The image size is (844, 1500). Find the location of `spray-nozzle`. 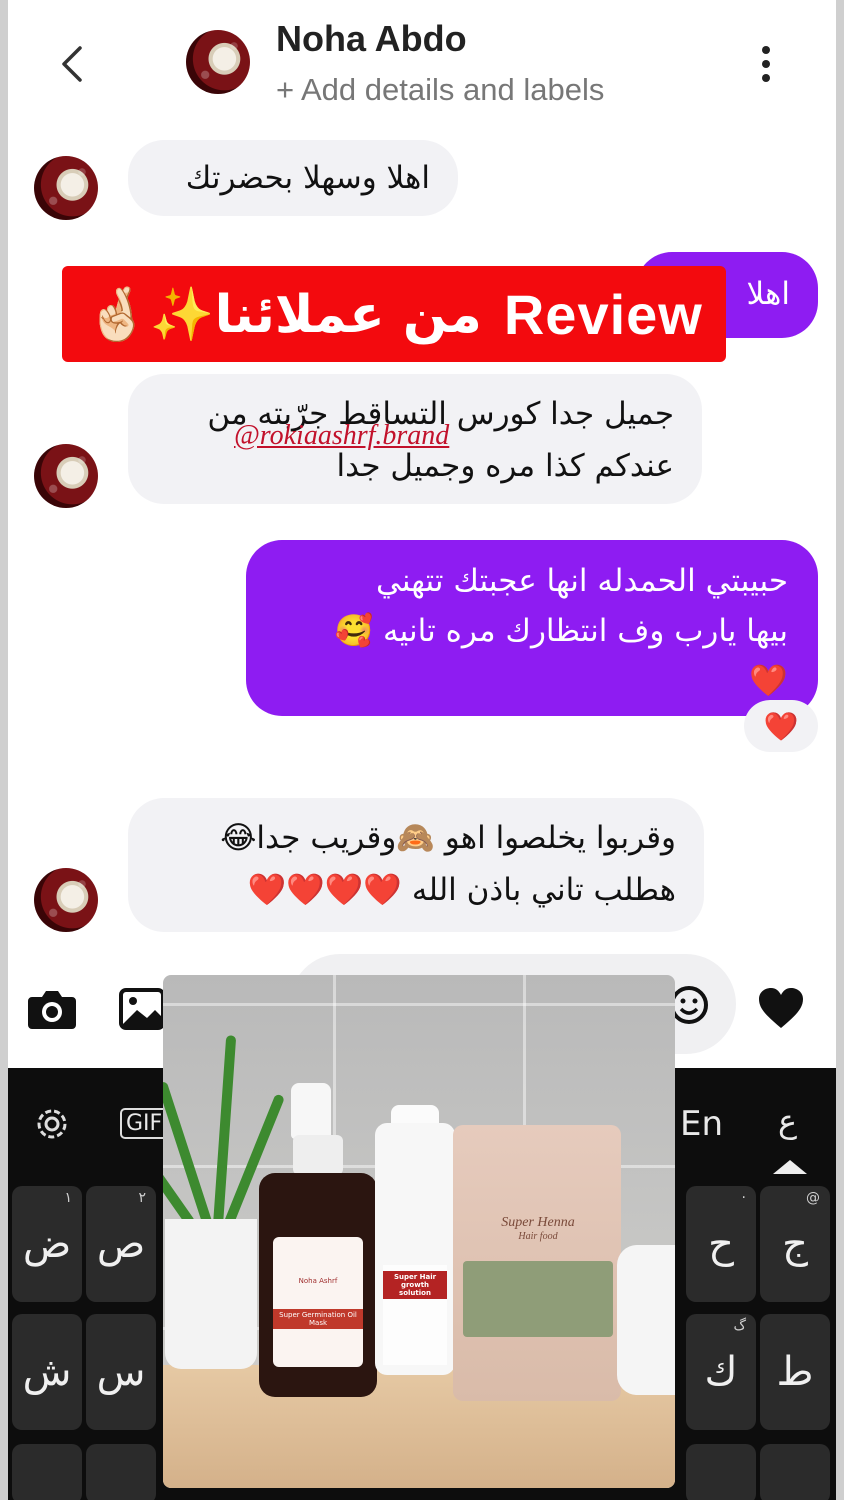

spray-nozzle is located at coordinates (311, 1111).